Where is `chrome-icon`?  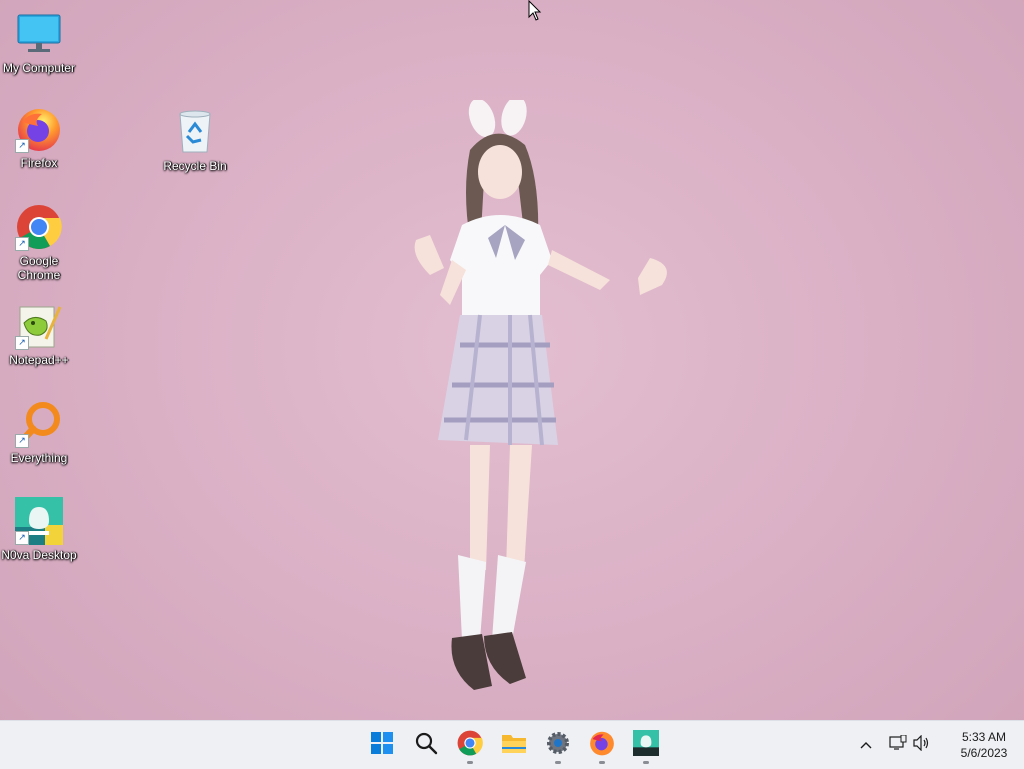
chrome-icon is located at coordinates (470, 745).